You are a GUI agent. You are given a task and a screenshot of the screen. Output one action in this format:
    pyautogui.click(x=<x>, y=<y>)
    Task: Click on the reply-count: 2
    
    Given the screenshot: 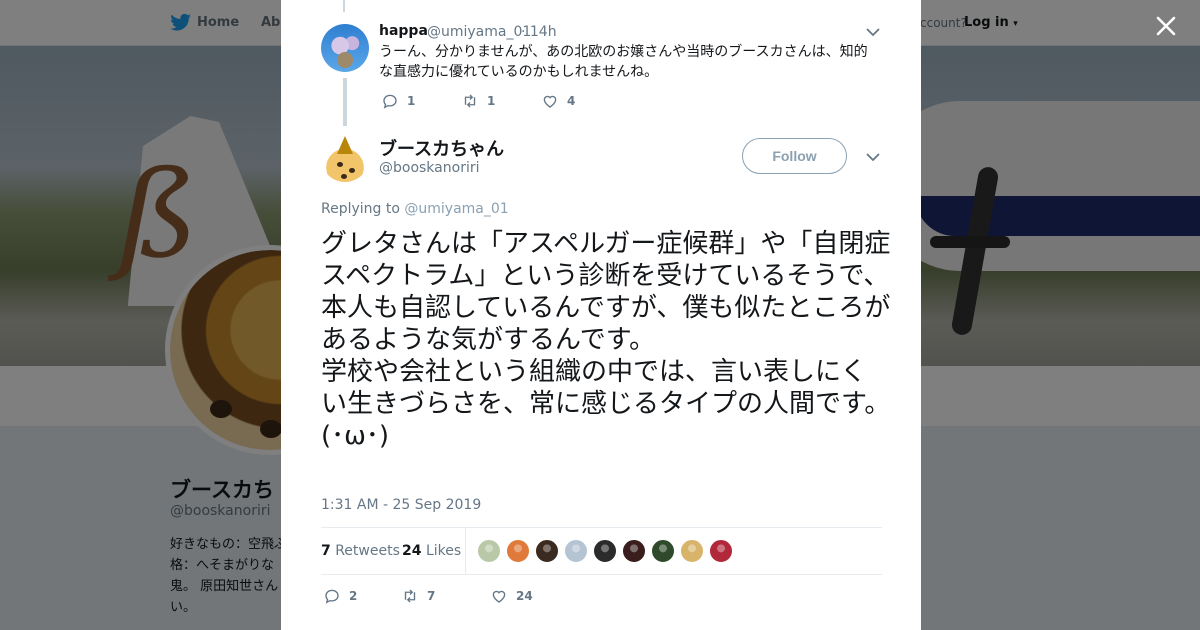 What is the action you would take?
    pyautogui.click(x=353, y=596)
    